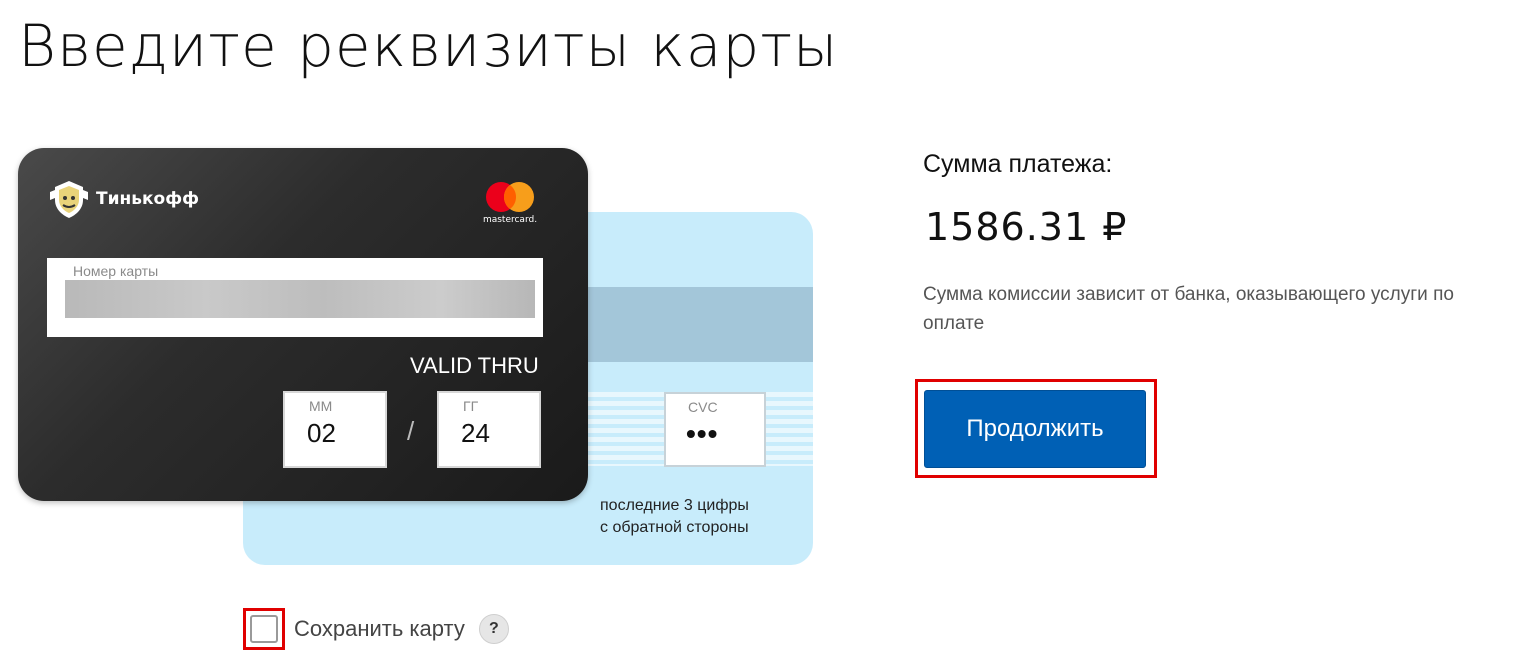 This screenshot has height=657, width=1520. What do you see at coordinates (703, 407) in the screenshot?
I see `cvc-label: CVC` at bounding box center [703, 407].